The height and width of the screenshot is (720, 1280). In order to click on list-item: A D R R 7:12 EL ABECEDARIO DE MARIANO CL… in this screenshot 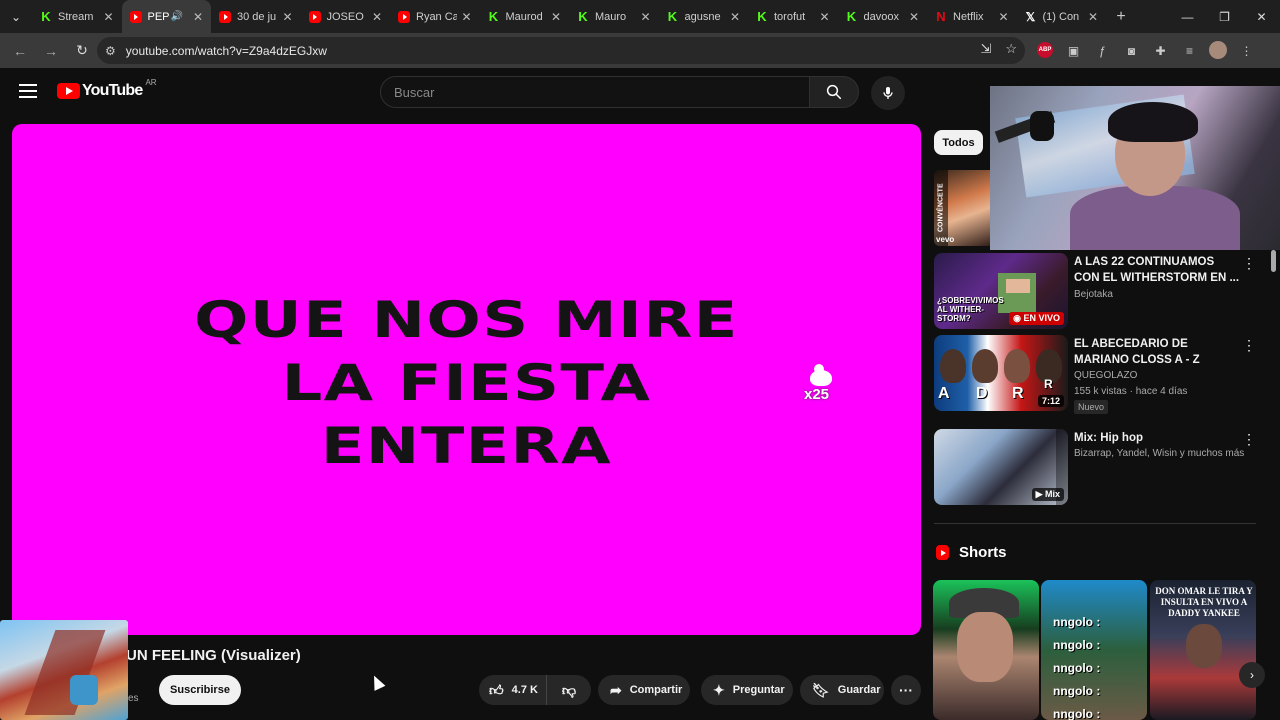, I will do `click(1099, 374)`.